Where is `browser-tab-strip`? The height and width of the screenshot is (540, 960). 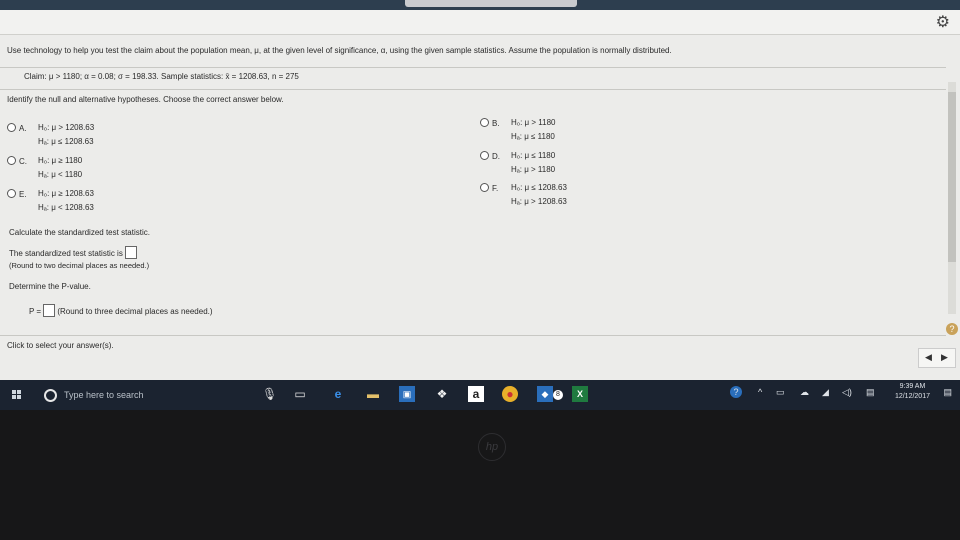
browser-tab-strip is located at coordinates (491, 3).